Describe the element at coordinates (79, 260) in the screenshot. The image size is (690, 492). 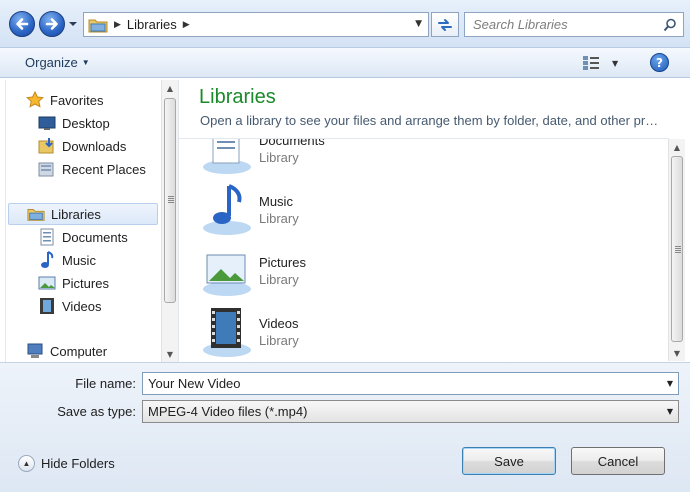
I see `nav-item-label: Music` at that location.